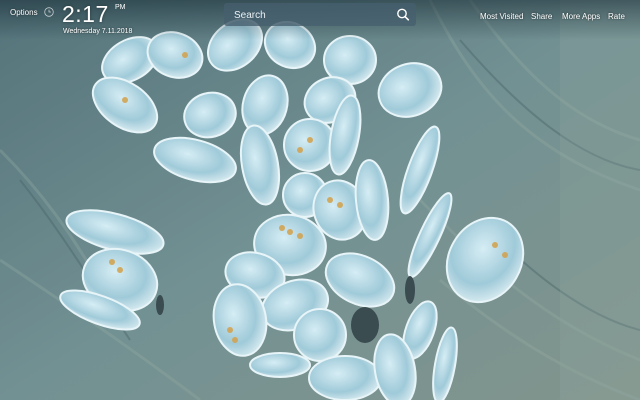 Image resolution: width=640 pixels, height=400 pixels. I want to click on search-icon, so click(403, 14).